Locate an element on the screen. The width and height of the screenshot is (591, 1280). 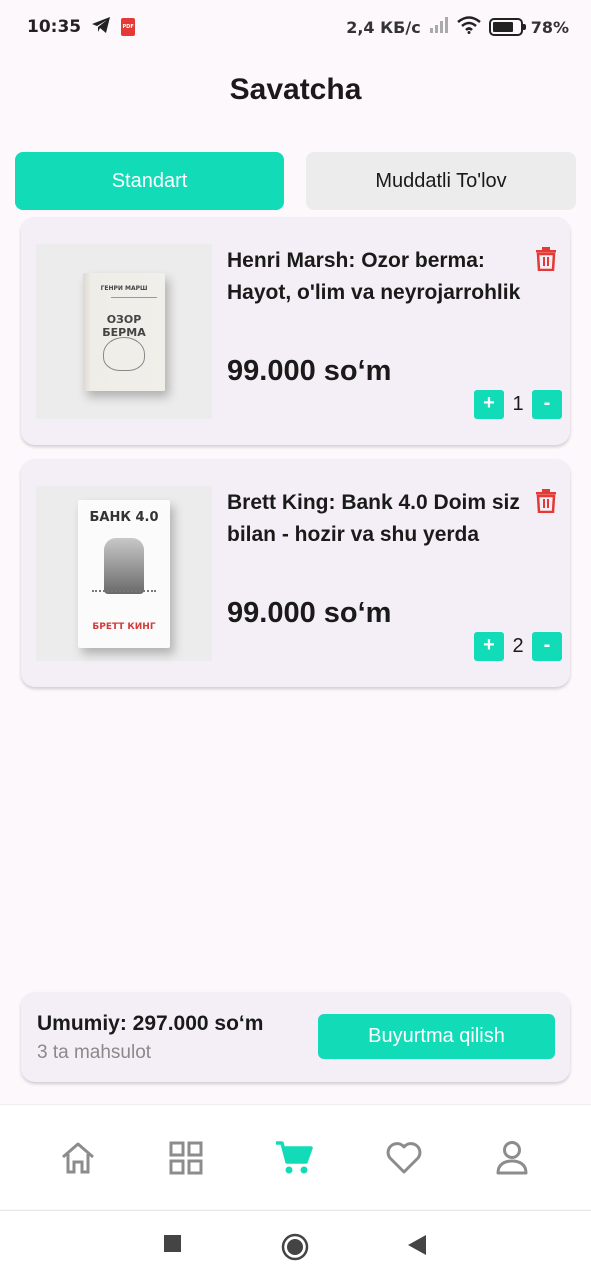
cover-title: ОЗОР БЕРМА is located at coordinates (124, 325).